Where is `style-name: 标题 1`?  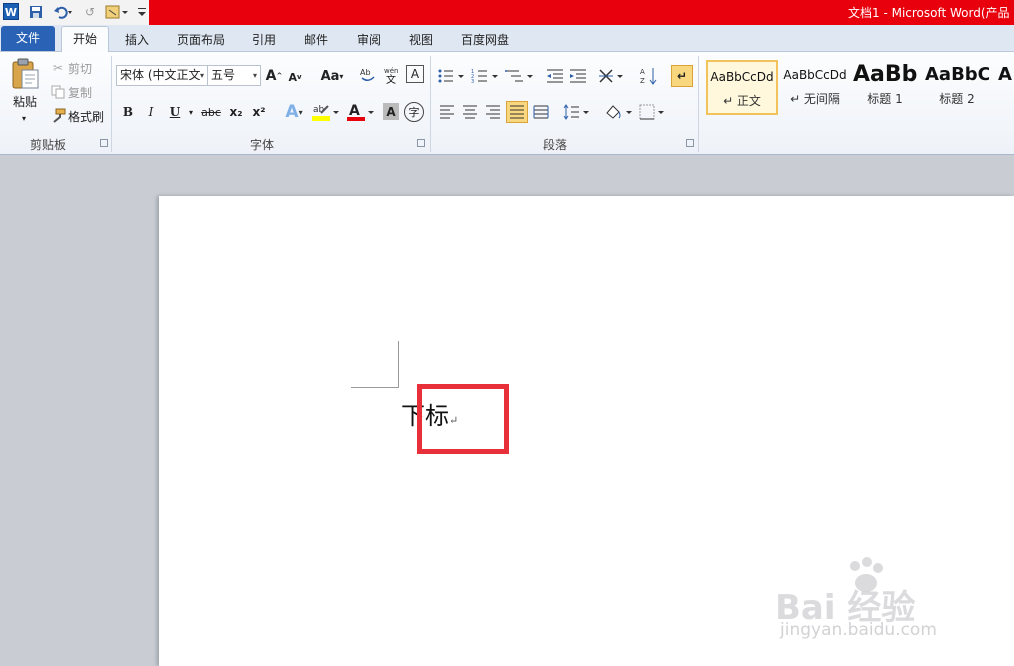 style-name: 标题 1 is located at coordinates (885, 99).